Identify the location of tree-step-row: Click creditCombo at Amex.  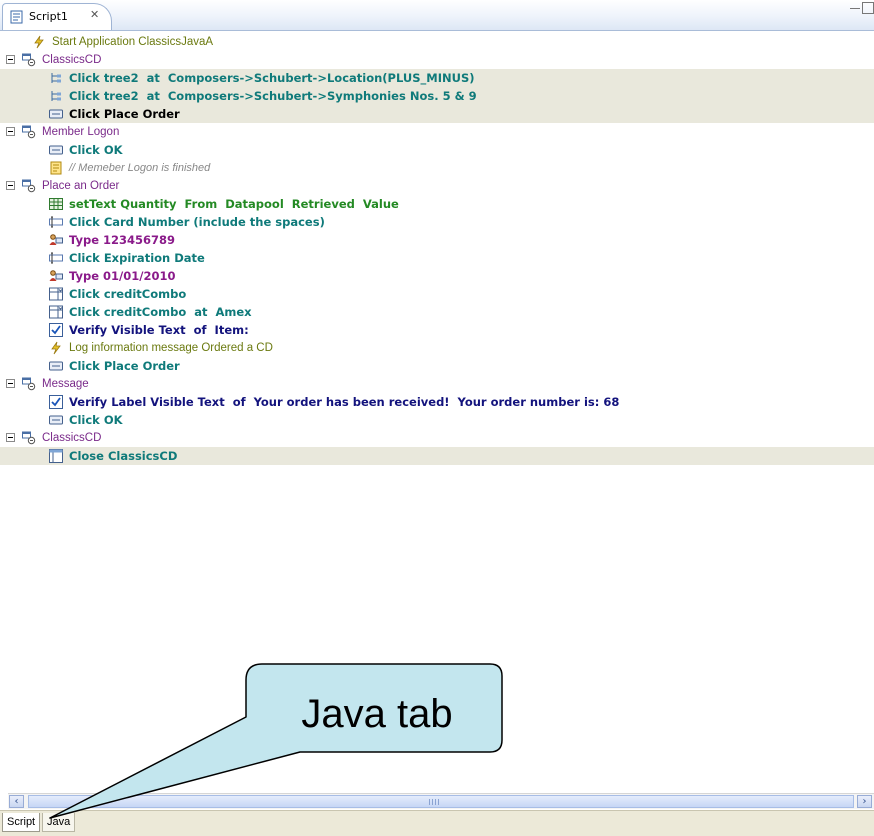
(437, 312).